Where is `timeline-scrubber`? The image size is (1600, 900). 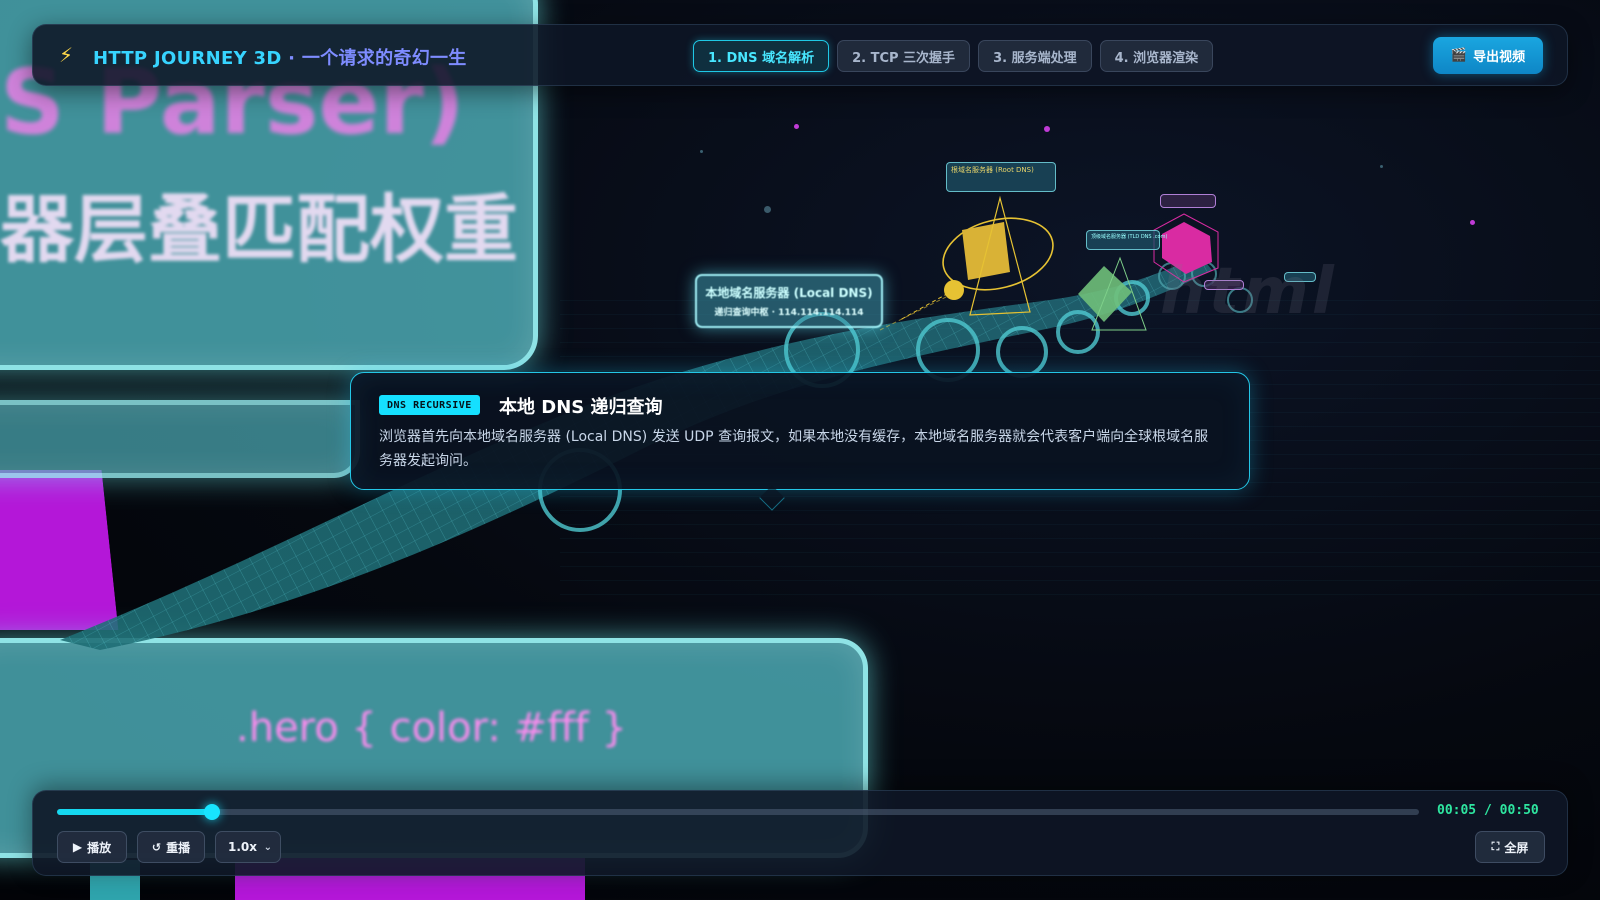
timeline-scrubber is located at coordinates (212, 812).